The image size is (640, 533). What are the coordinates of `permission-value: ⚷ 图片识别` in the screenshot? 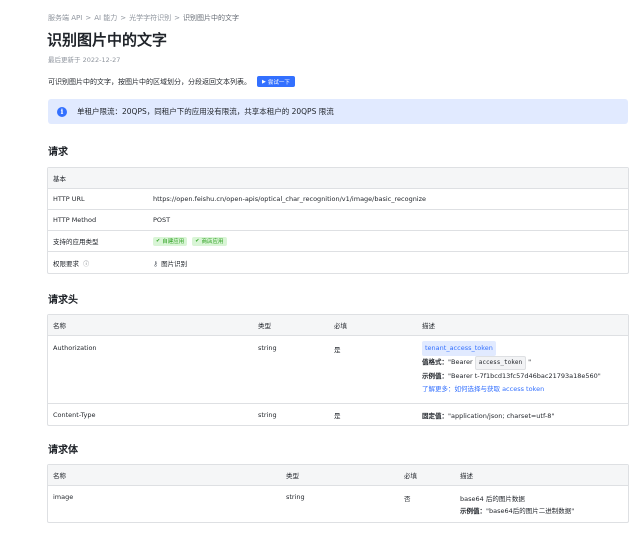 It's located at (167, 263).